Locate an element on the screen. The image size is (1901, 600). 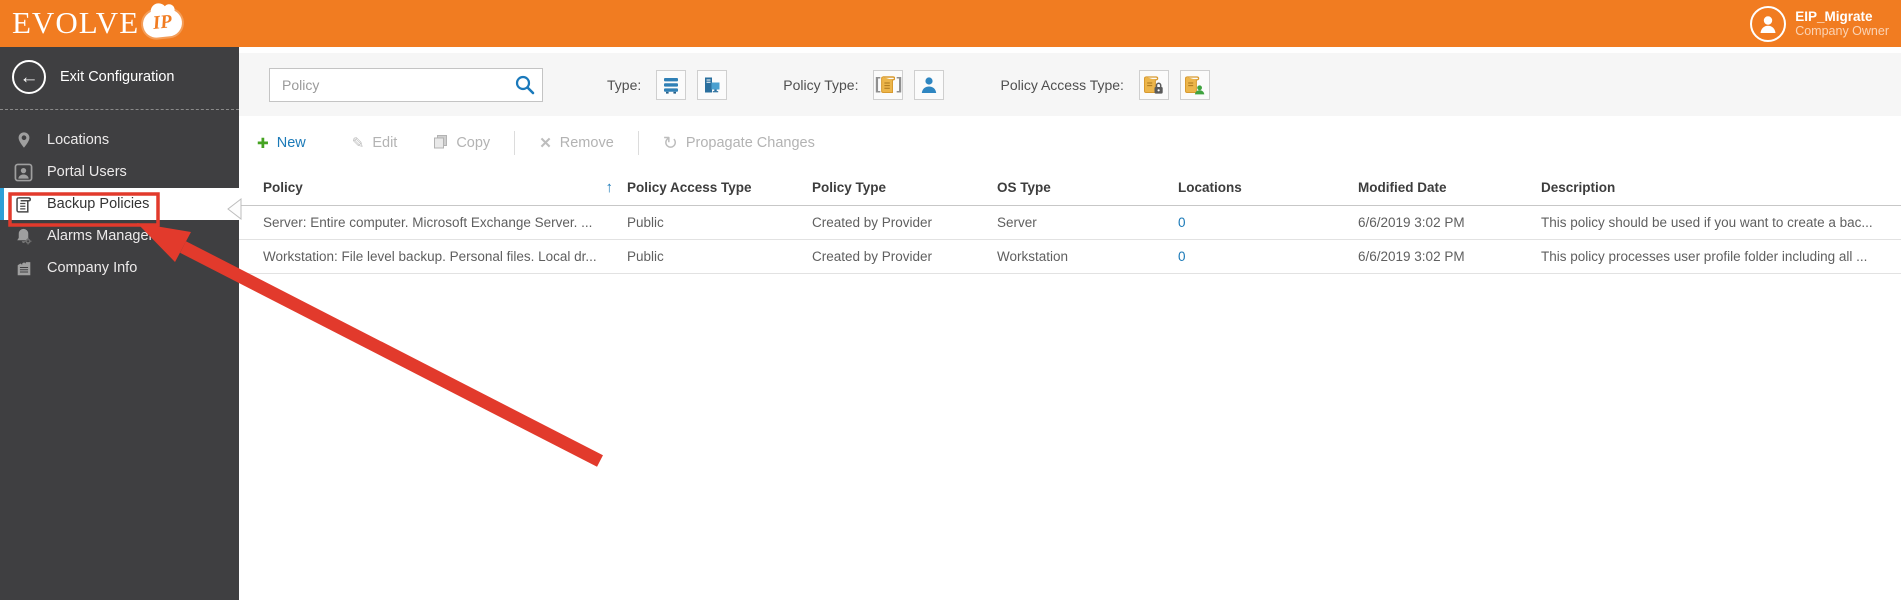
sidebar-item-locations: Locations is located at coordinates (119, 140).